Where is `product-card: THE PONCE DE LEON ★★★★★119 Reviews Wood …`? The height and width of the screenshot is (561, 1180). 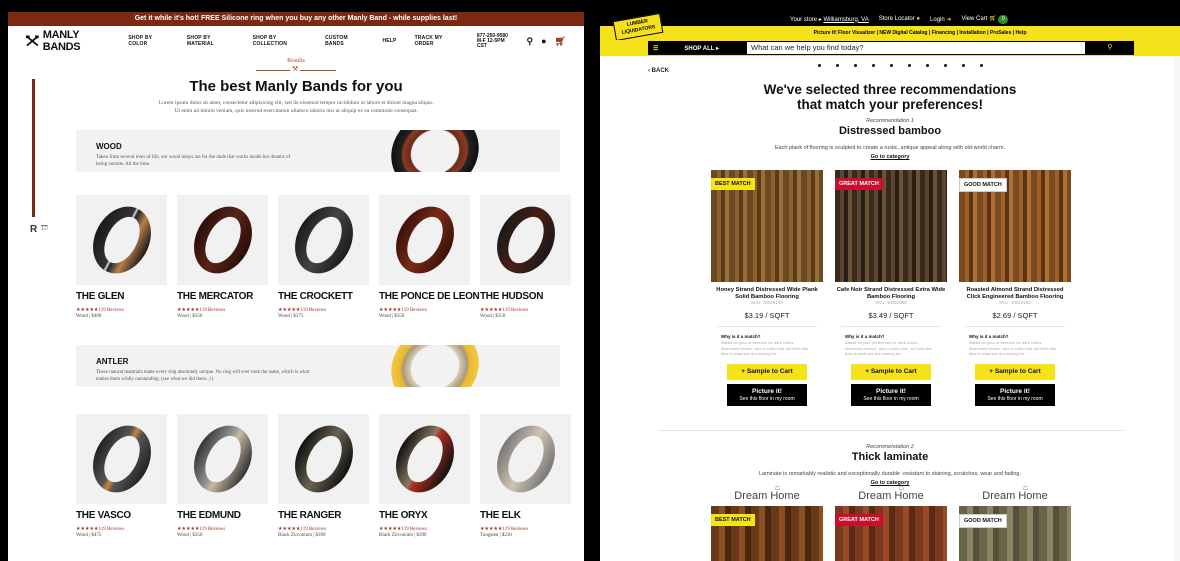
product-card: THE PONCE DE LEON ★★★★★119 Reviews Wood … is located at coordinates (429, 257).